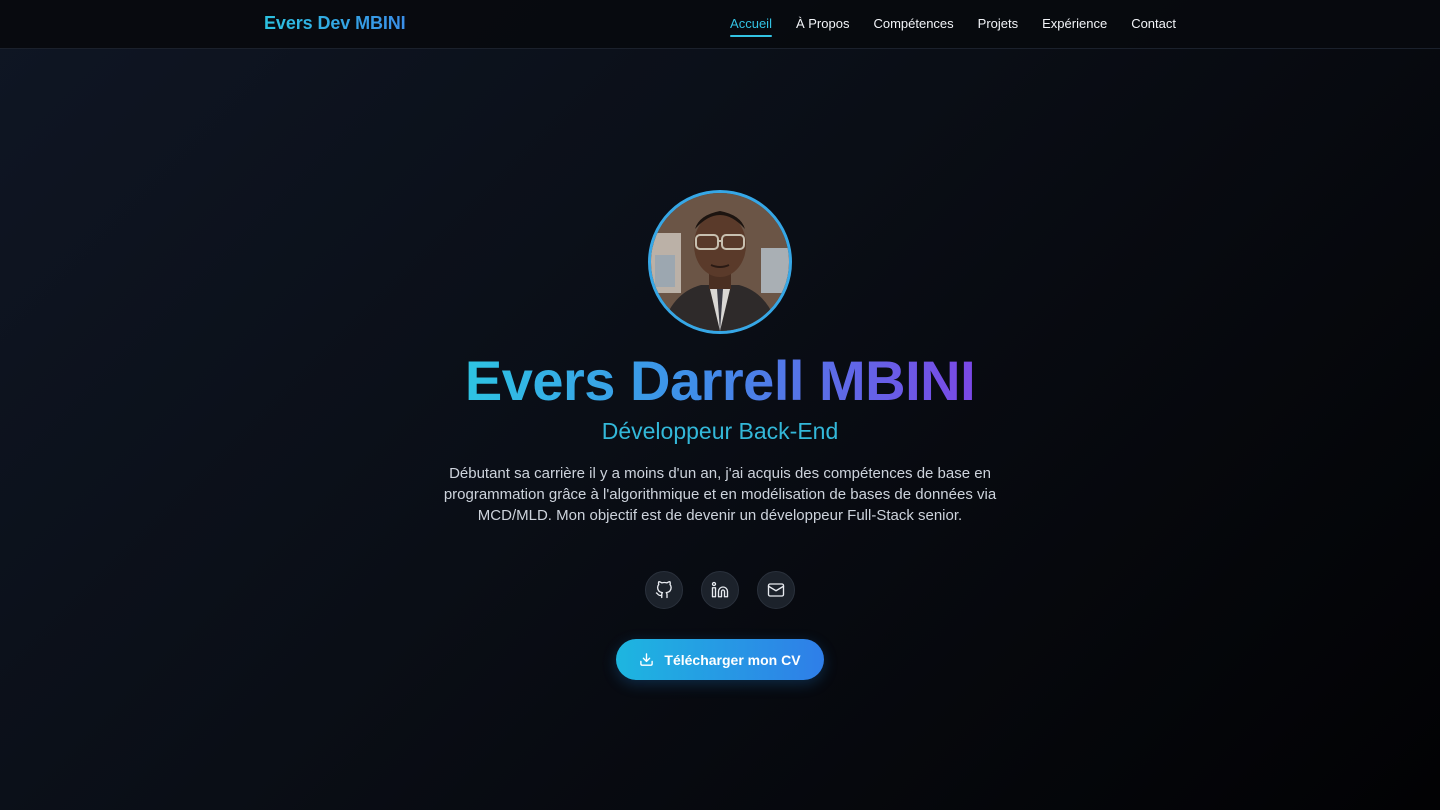 The height and width of the screenshot is (810, 1440). Describe the element at coordinates (998, 24) in the screenshot. I see `nav-link-projets: Projets` at that location.